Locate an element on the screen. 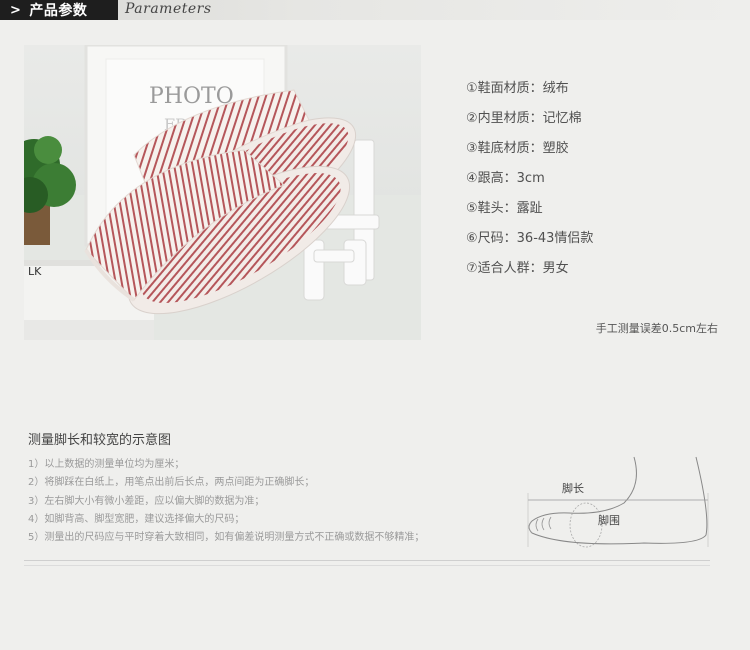 Image resolution: width=750 pixels, height=650 pixels. book-text: LK is located at coordinates (35, 271).